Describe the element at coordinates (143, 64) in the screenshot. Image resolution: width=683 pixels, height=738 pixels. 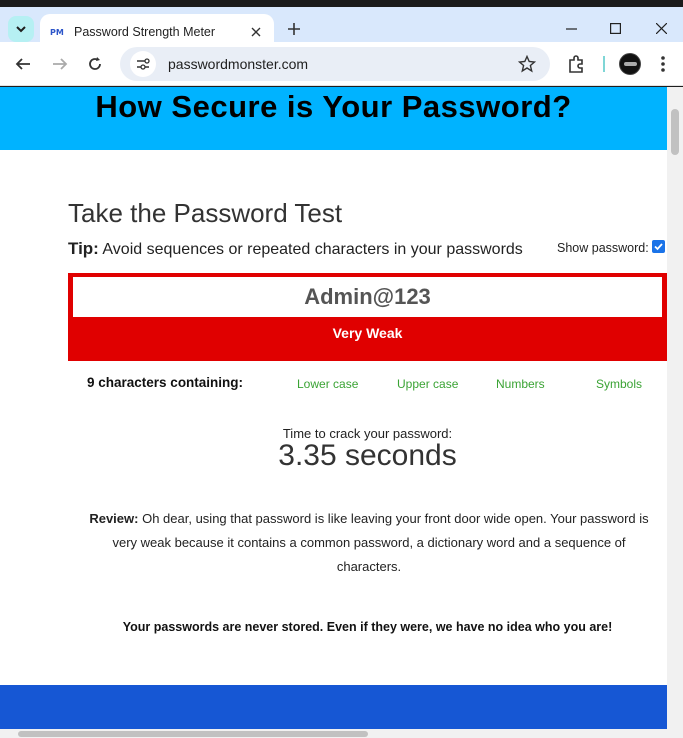
I see `site-info-icon` at that location.